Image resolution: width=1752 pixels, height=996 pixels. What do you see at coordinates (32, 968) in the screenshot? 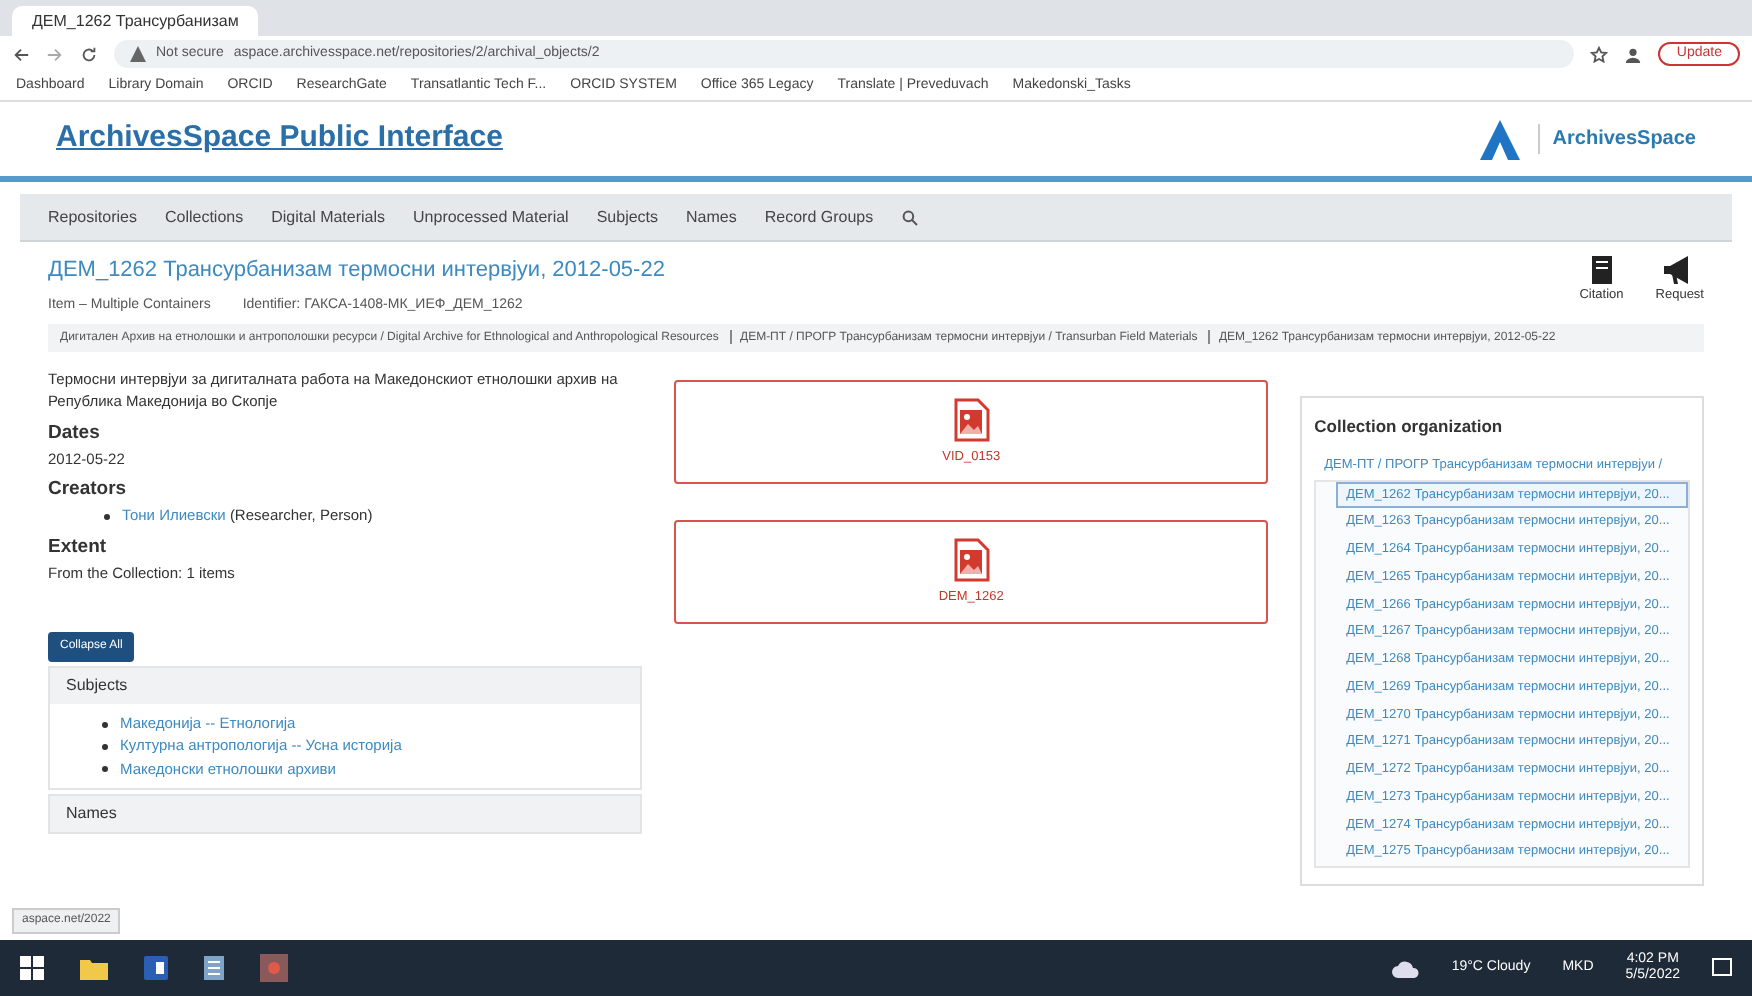
I see `windows-start-icon` at bounding box center [32, 968].